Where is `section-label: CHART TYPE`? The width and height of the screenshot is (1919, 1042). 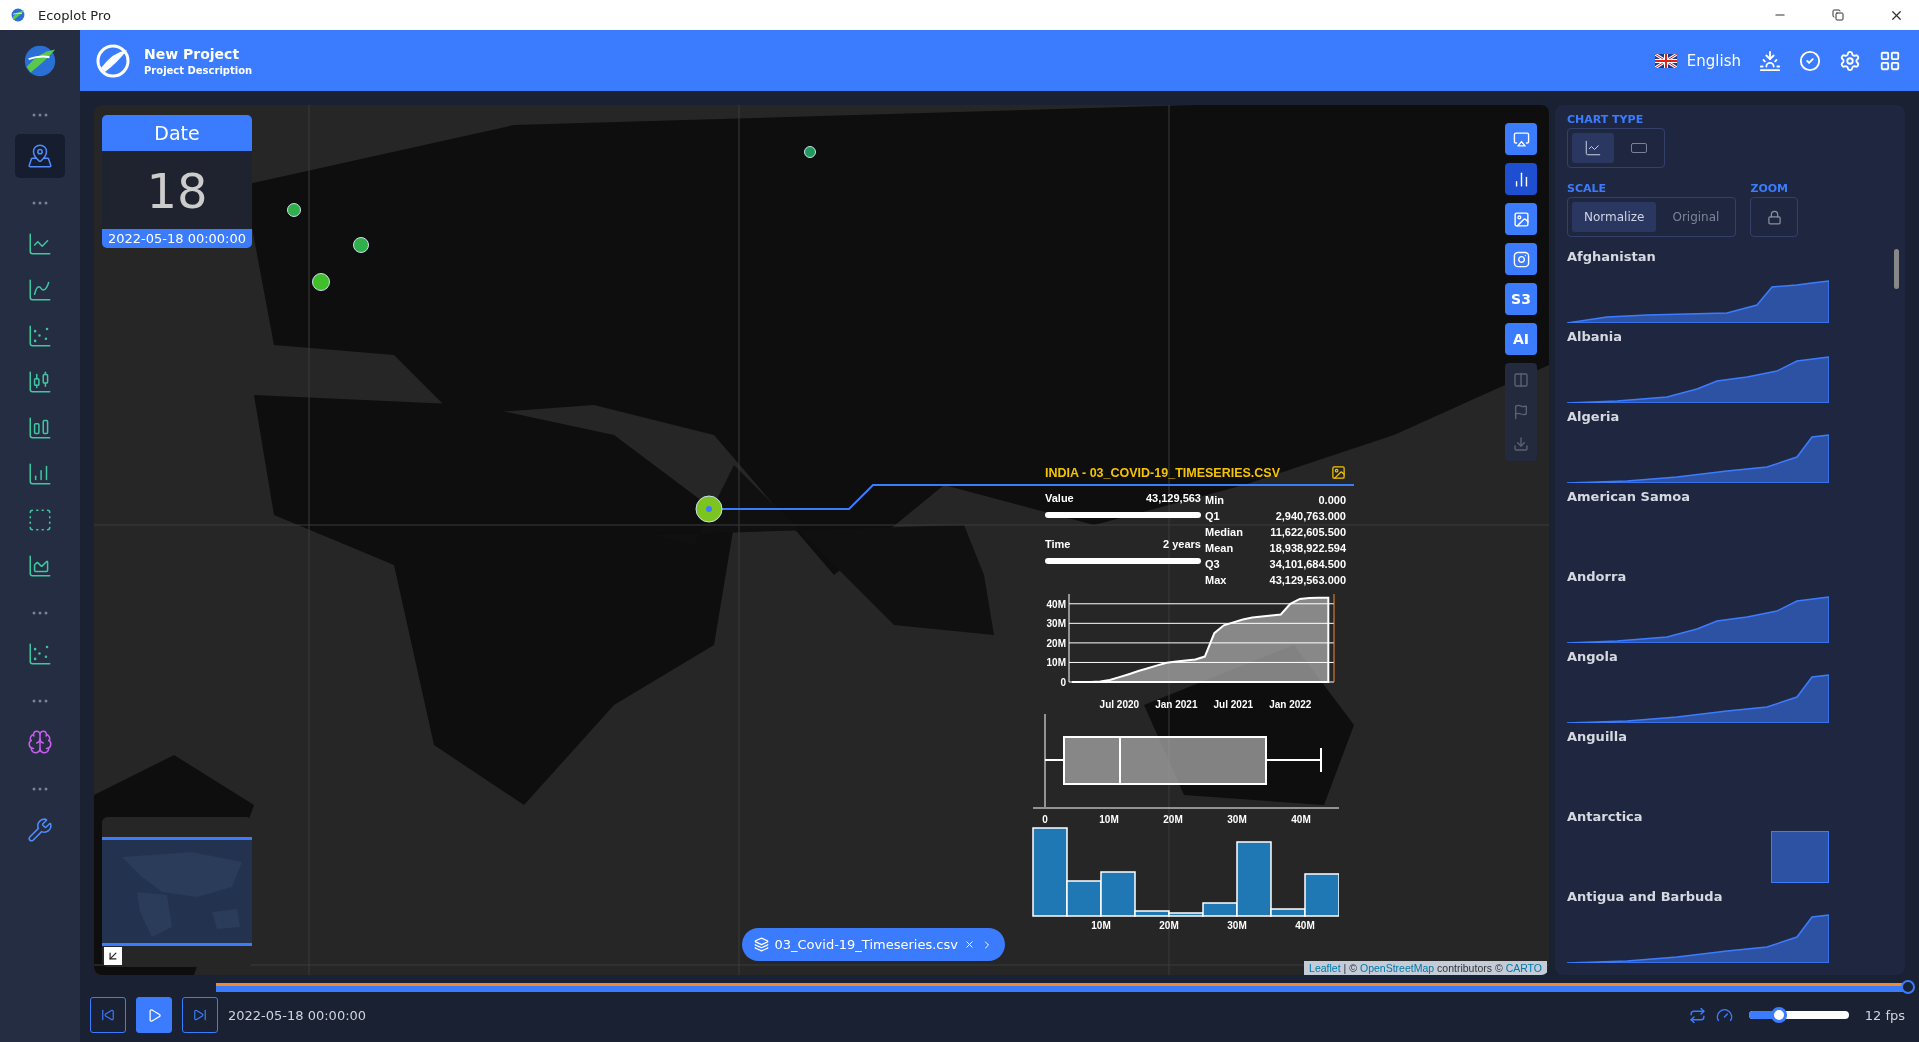 section-label: CHART TYPE is located at coordinates (1606, 119).